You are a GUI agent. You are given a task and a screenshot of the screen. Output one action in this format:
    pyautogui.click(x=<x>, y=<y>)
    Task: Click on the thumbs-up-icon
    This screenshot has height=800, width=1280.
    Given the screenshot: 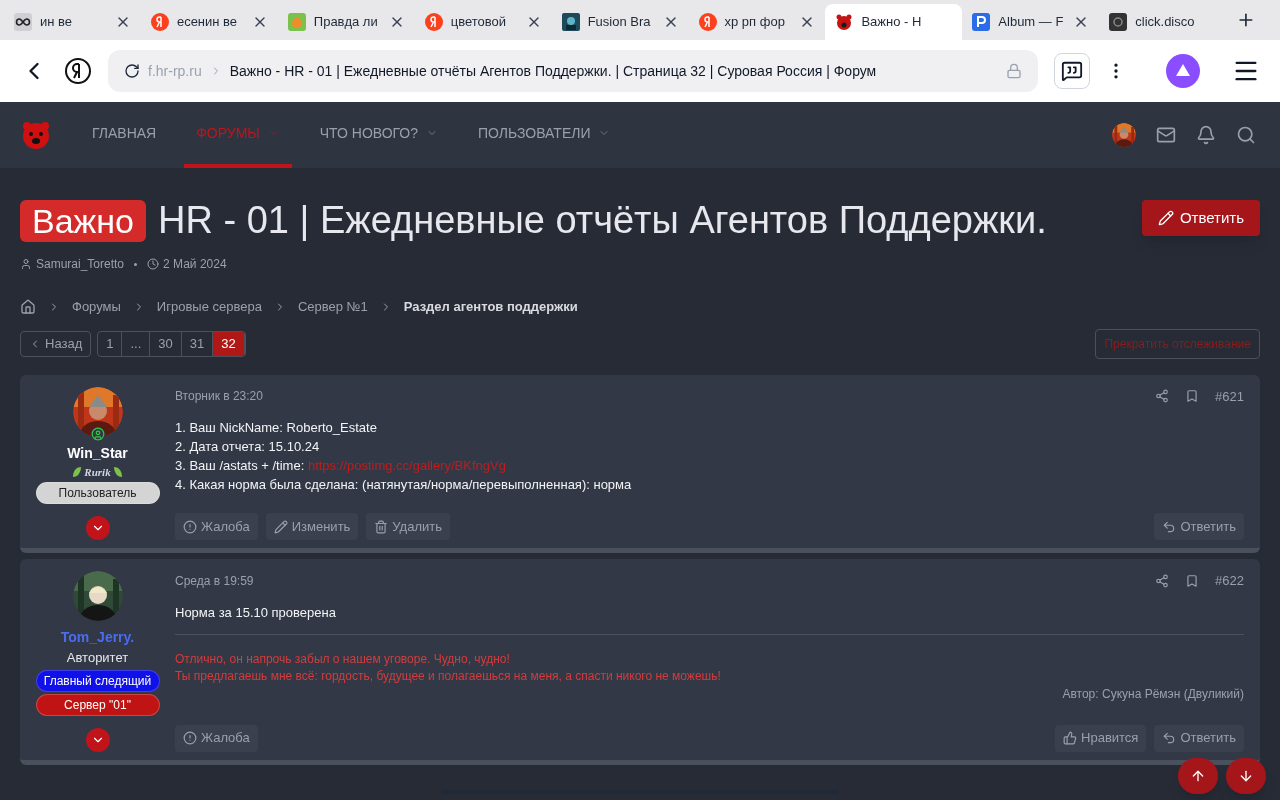 What is the action you would take?
    pyautogui.click(x=1070, y=738)
    